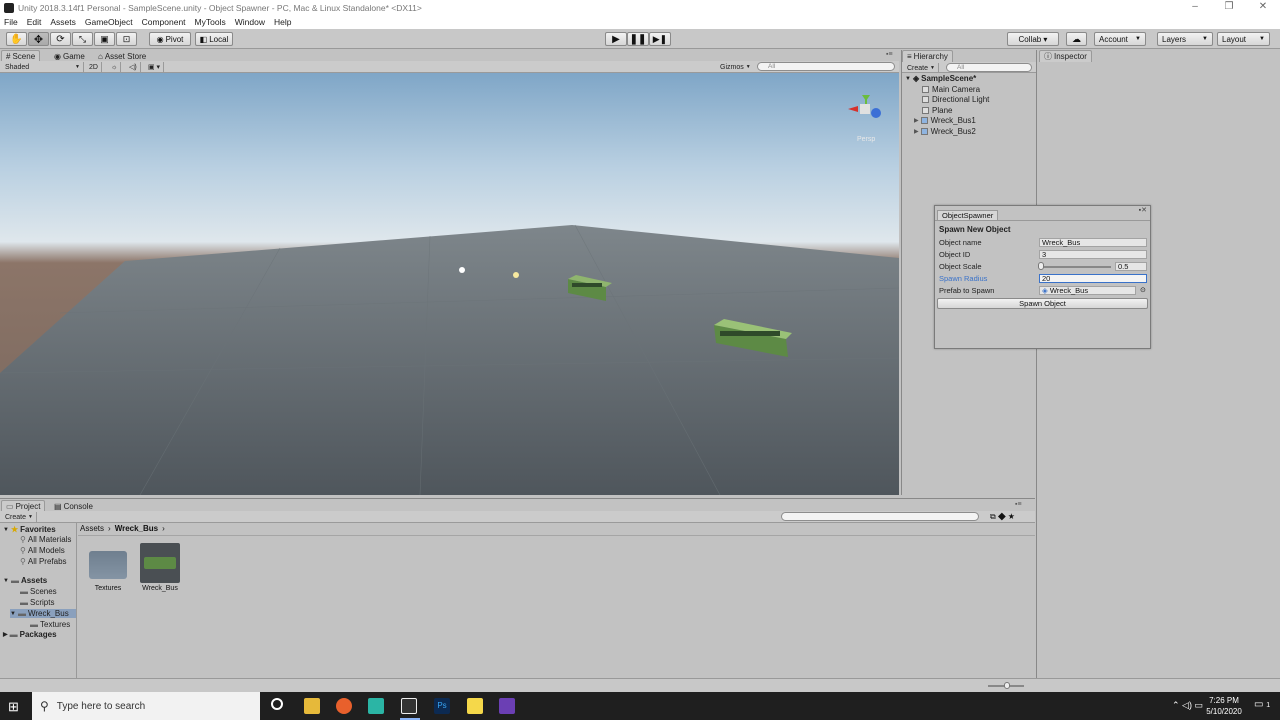  Describe the element at coordinates (277, 704) in the screenshot. I see `cortana-icon` at that location.